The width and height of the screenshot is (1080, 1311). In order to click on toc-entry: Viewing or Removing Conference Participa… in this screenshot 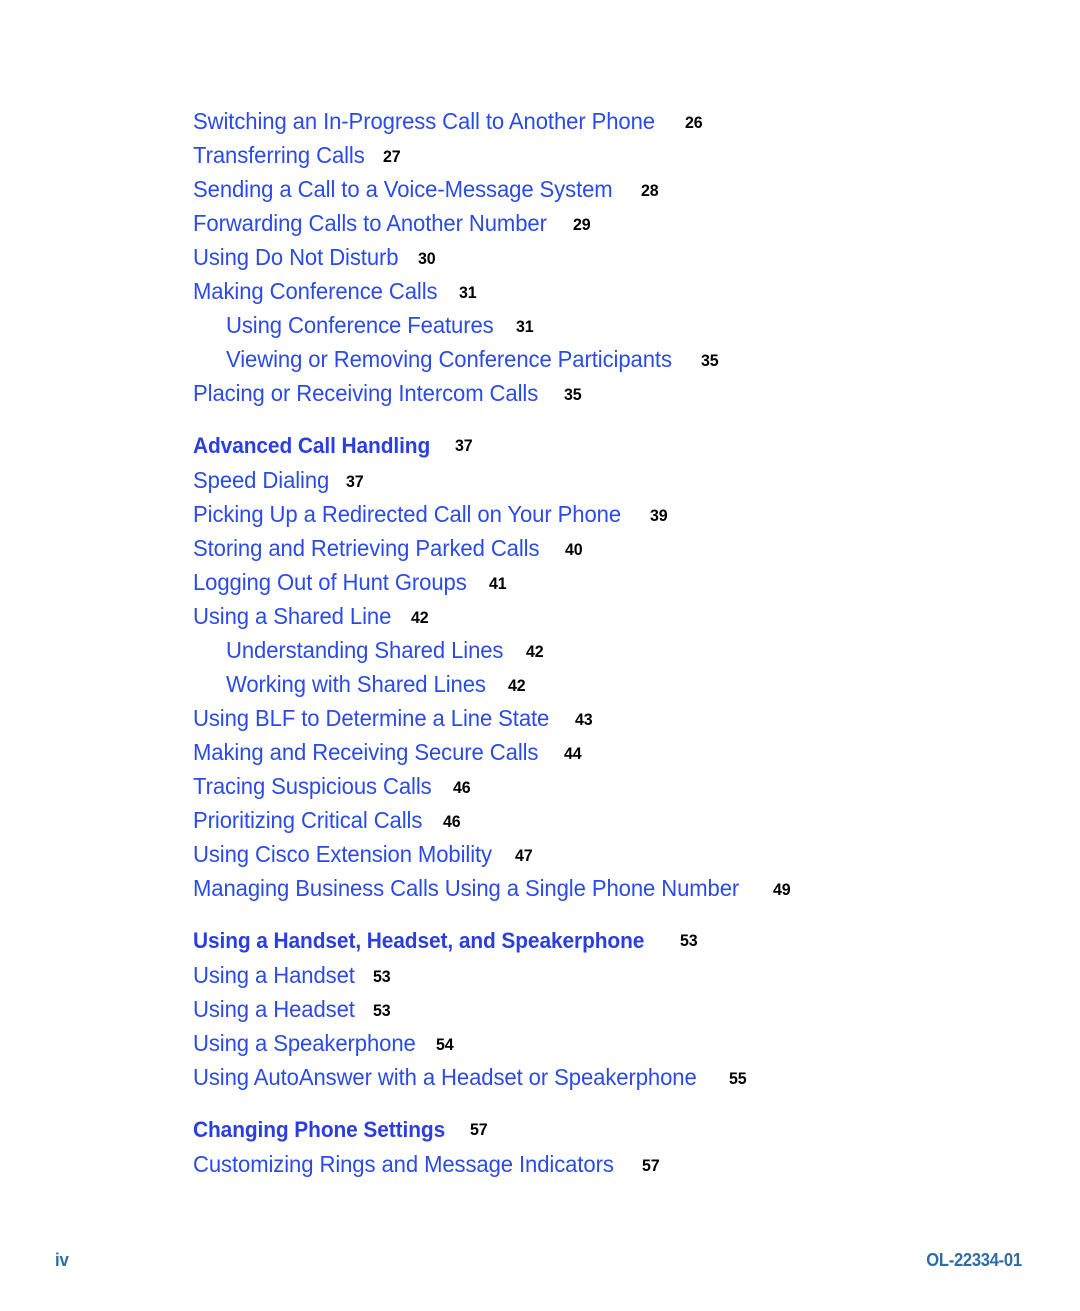, I will do `click(593, 359)`.